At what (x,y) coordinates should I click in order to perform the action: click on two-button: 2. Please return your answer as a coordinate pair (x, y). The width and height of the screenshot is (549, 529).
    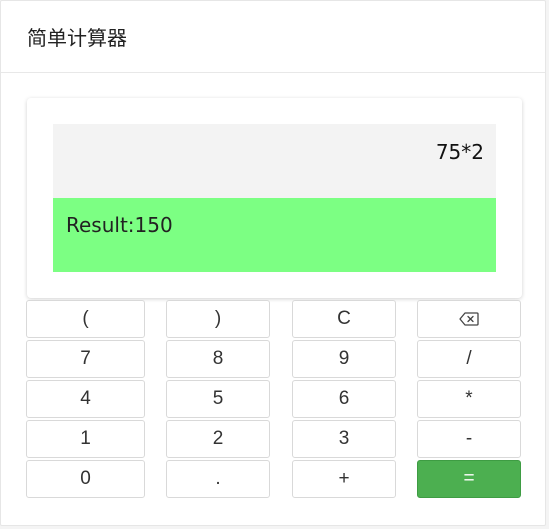
    Looking at the image, I should click on (218, 439).